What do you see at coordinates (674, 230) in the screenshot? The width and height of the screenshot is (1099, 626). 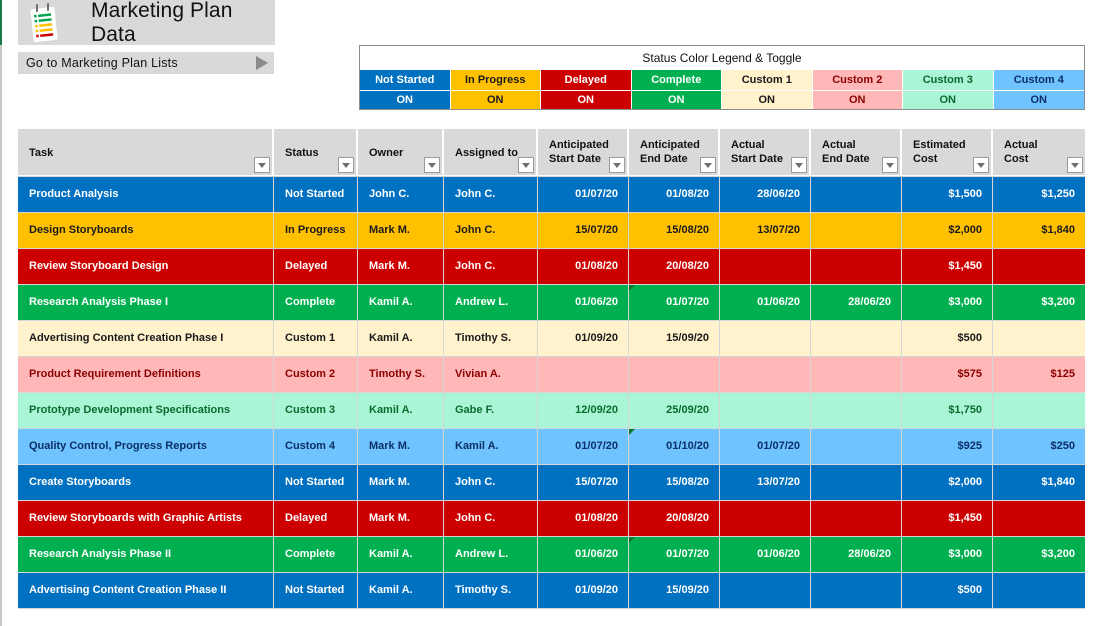 I see `anticipated-end-cell: 15/08/20` at bounding box center [674, 230].